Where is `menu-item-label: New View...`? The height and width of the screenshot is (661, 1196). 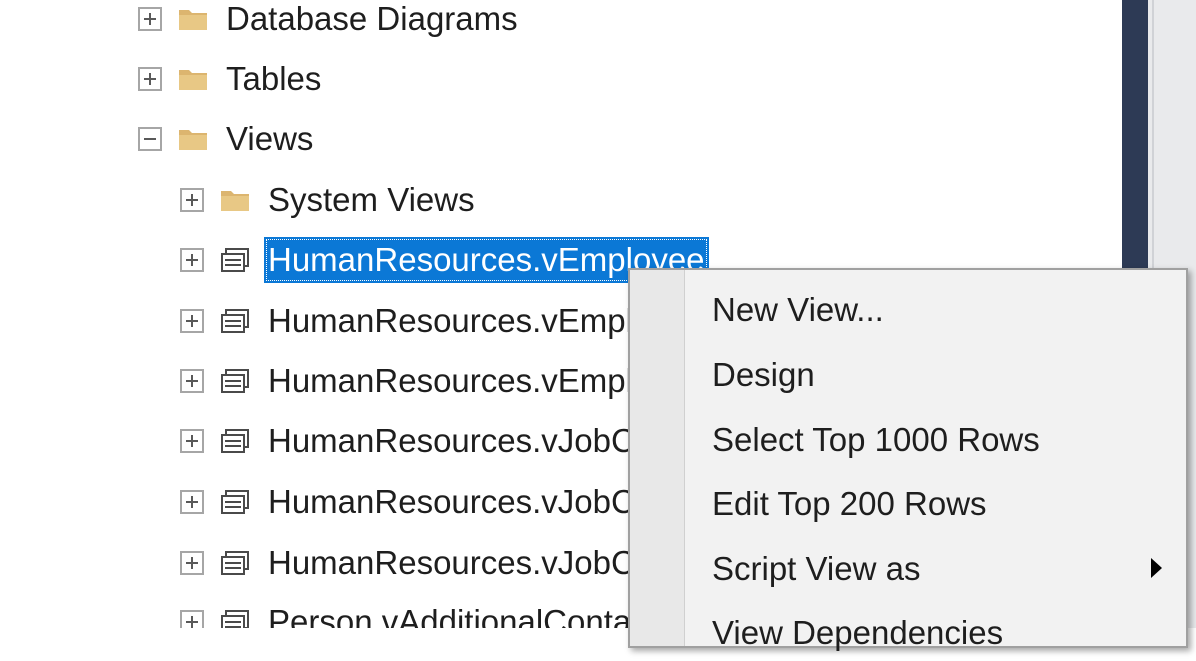
menu-item-label: New View... is located at coordinates (798, 309).